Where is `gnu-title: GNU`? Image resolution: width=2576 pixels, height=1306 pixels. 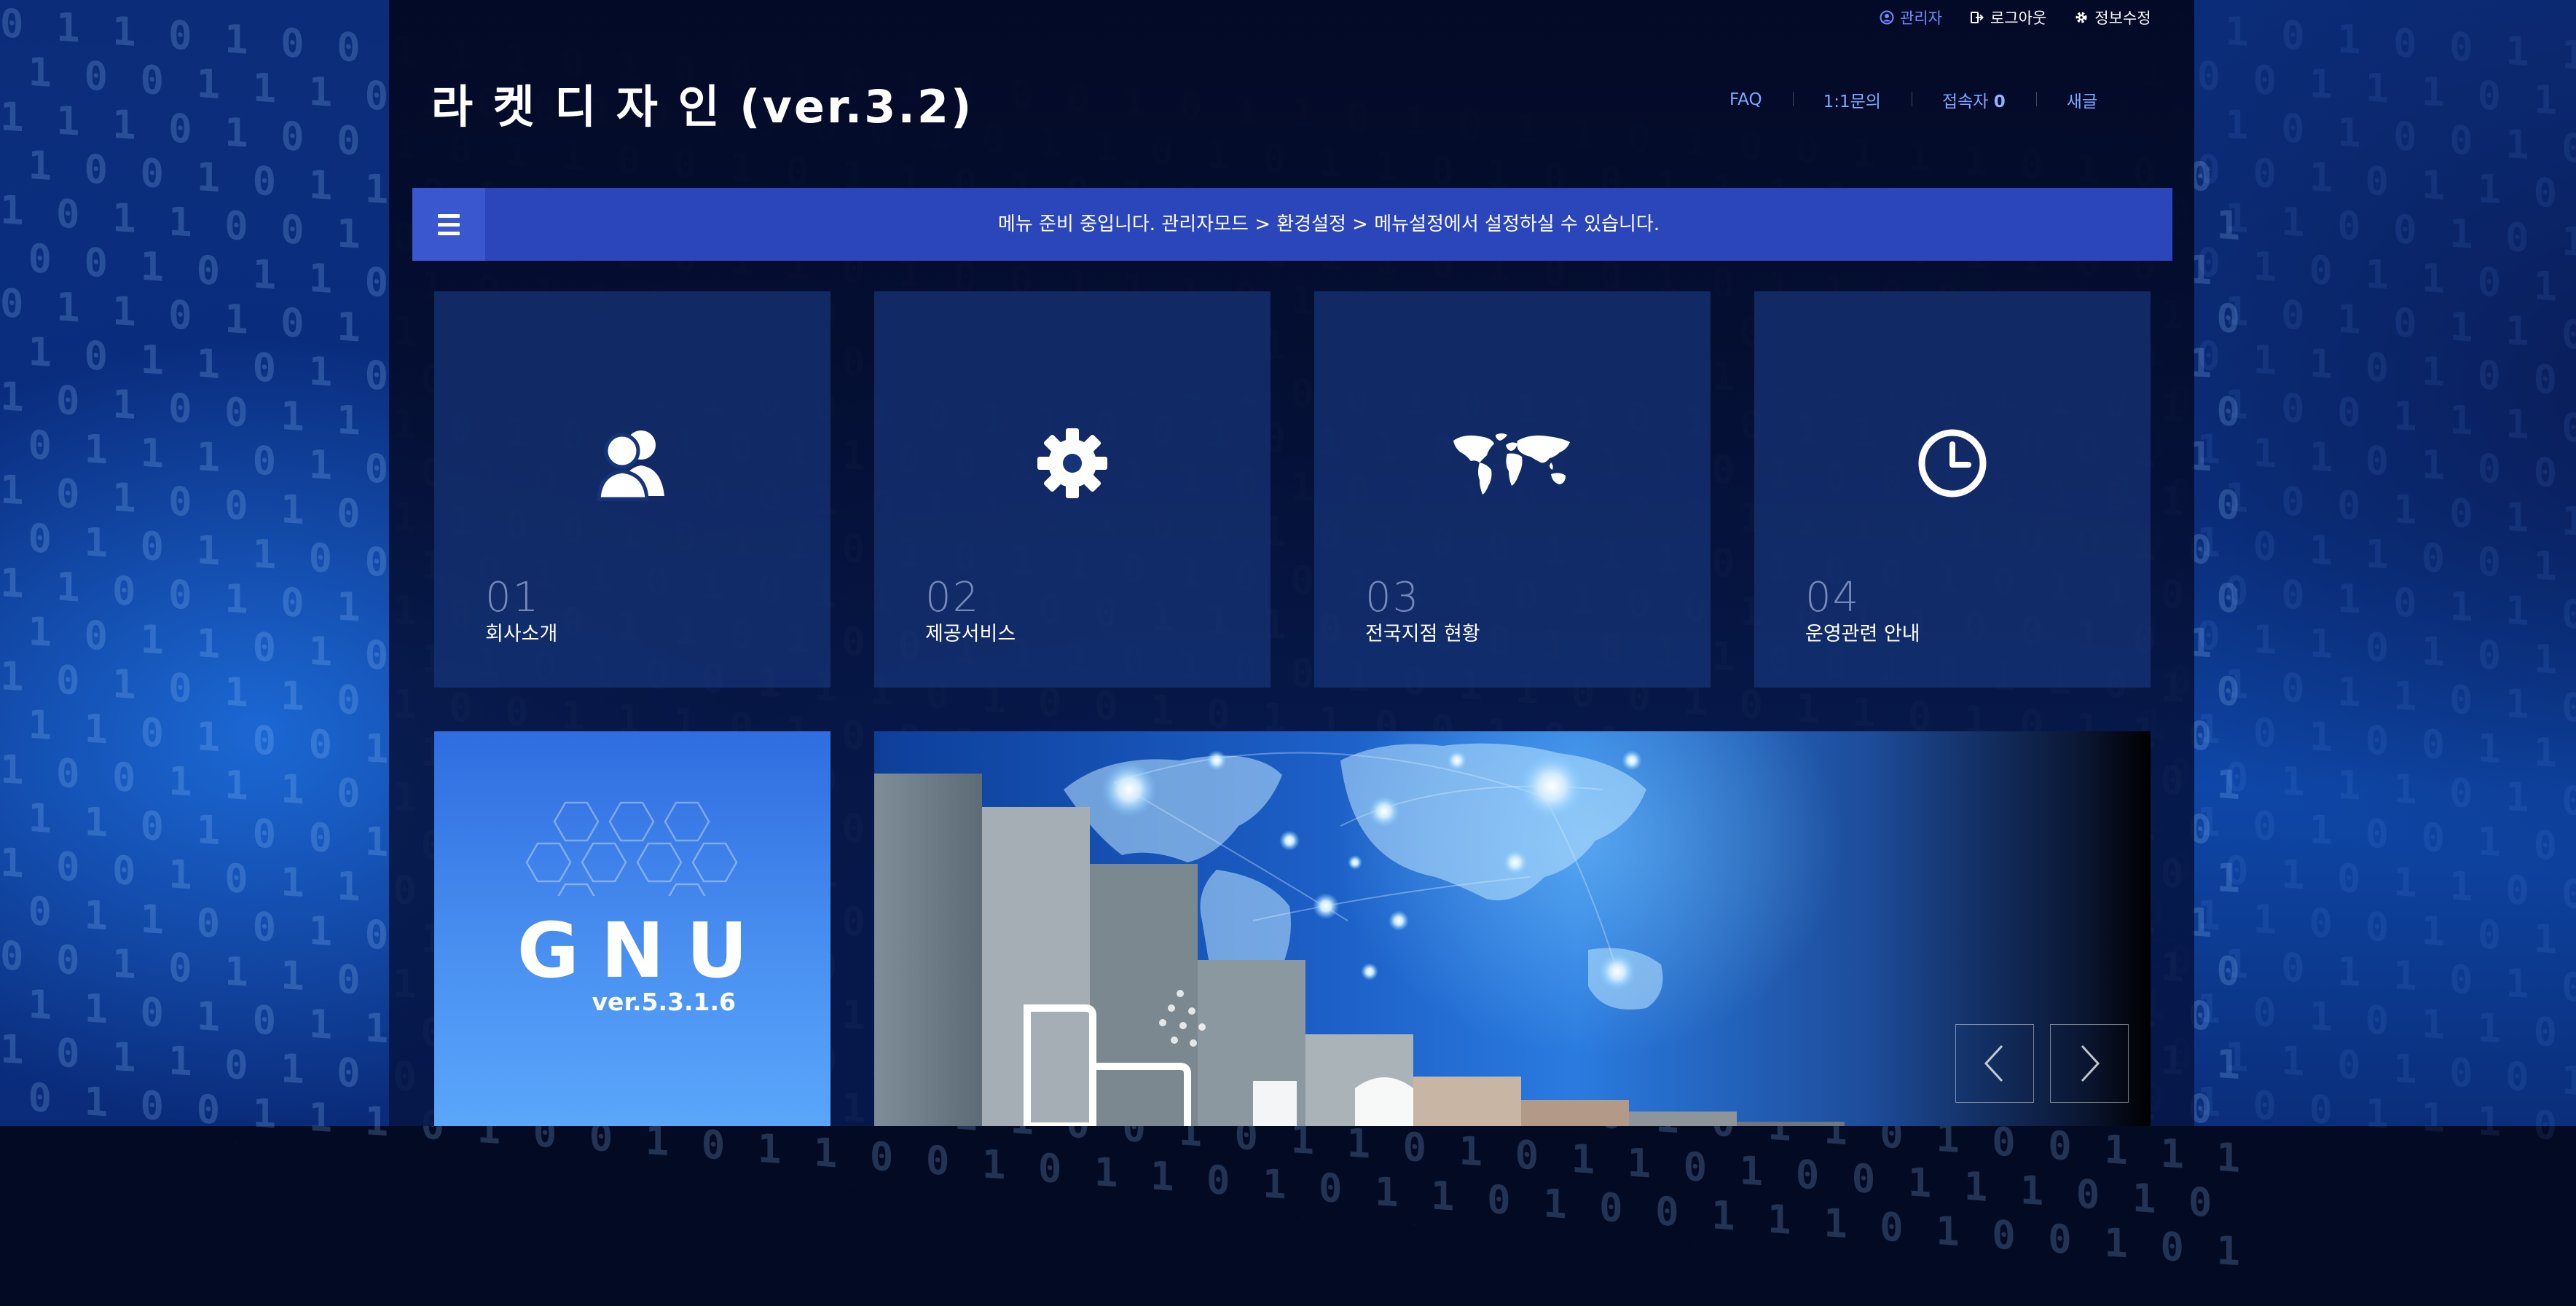
gnu-title: GNU is located at coordinates (643, 950).